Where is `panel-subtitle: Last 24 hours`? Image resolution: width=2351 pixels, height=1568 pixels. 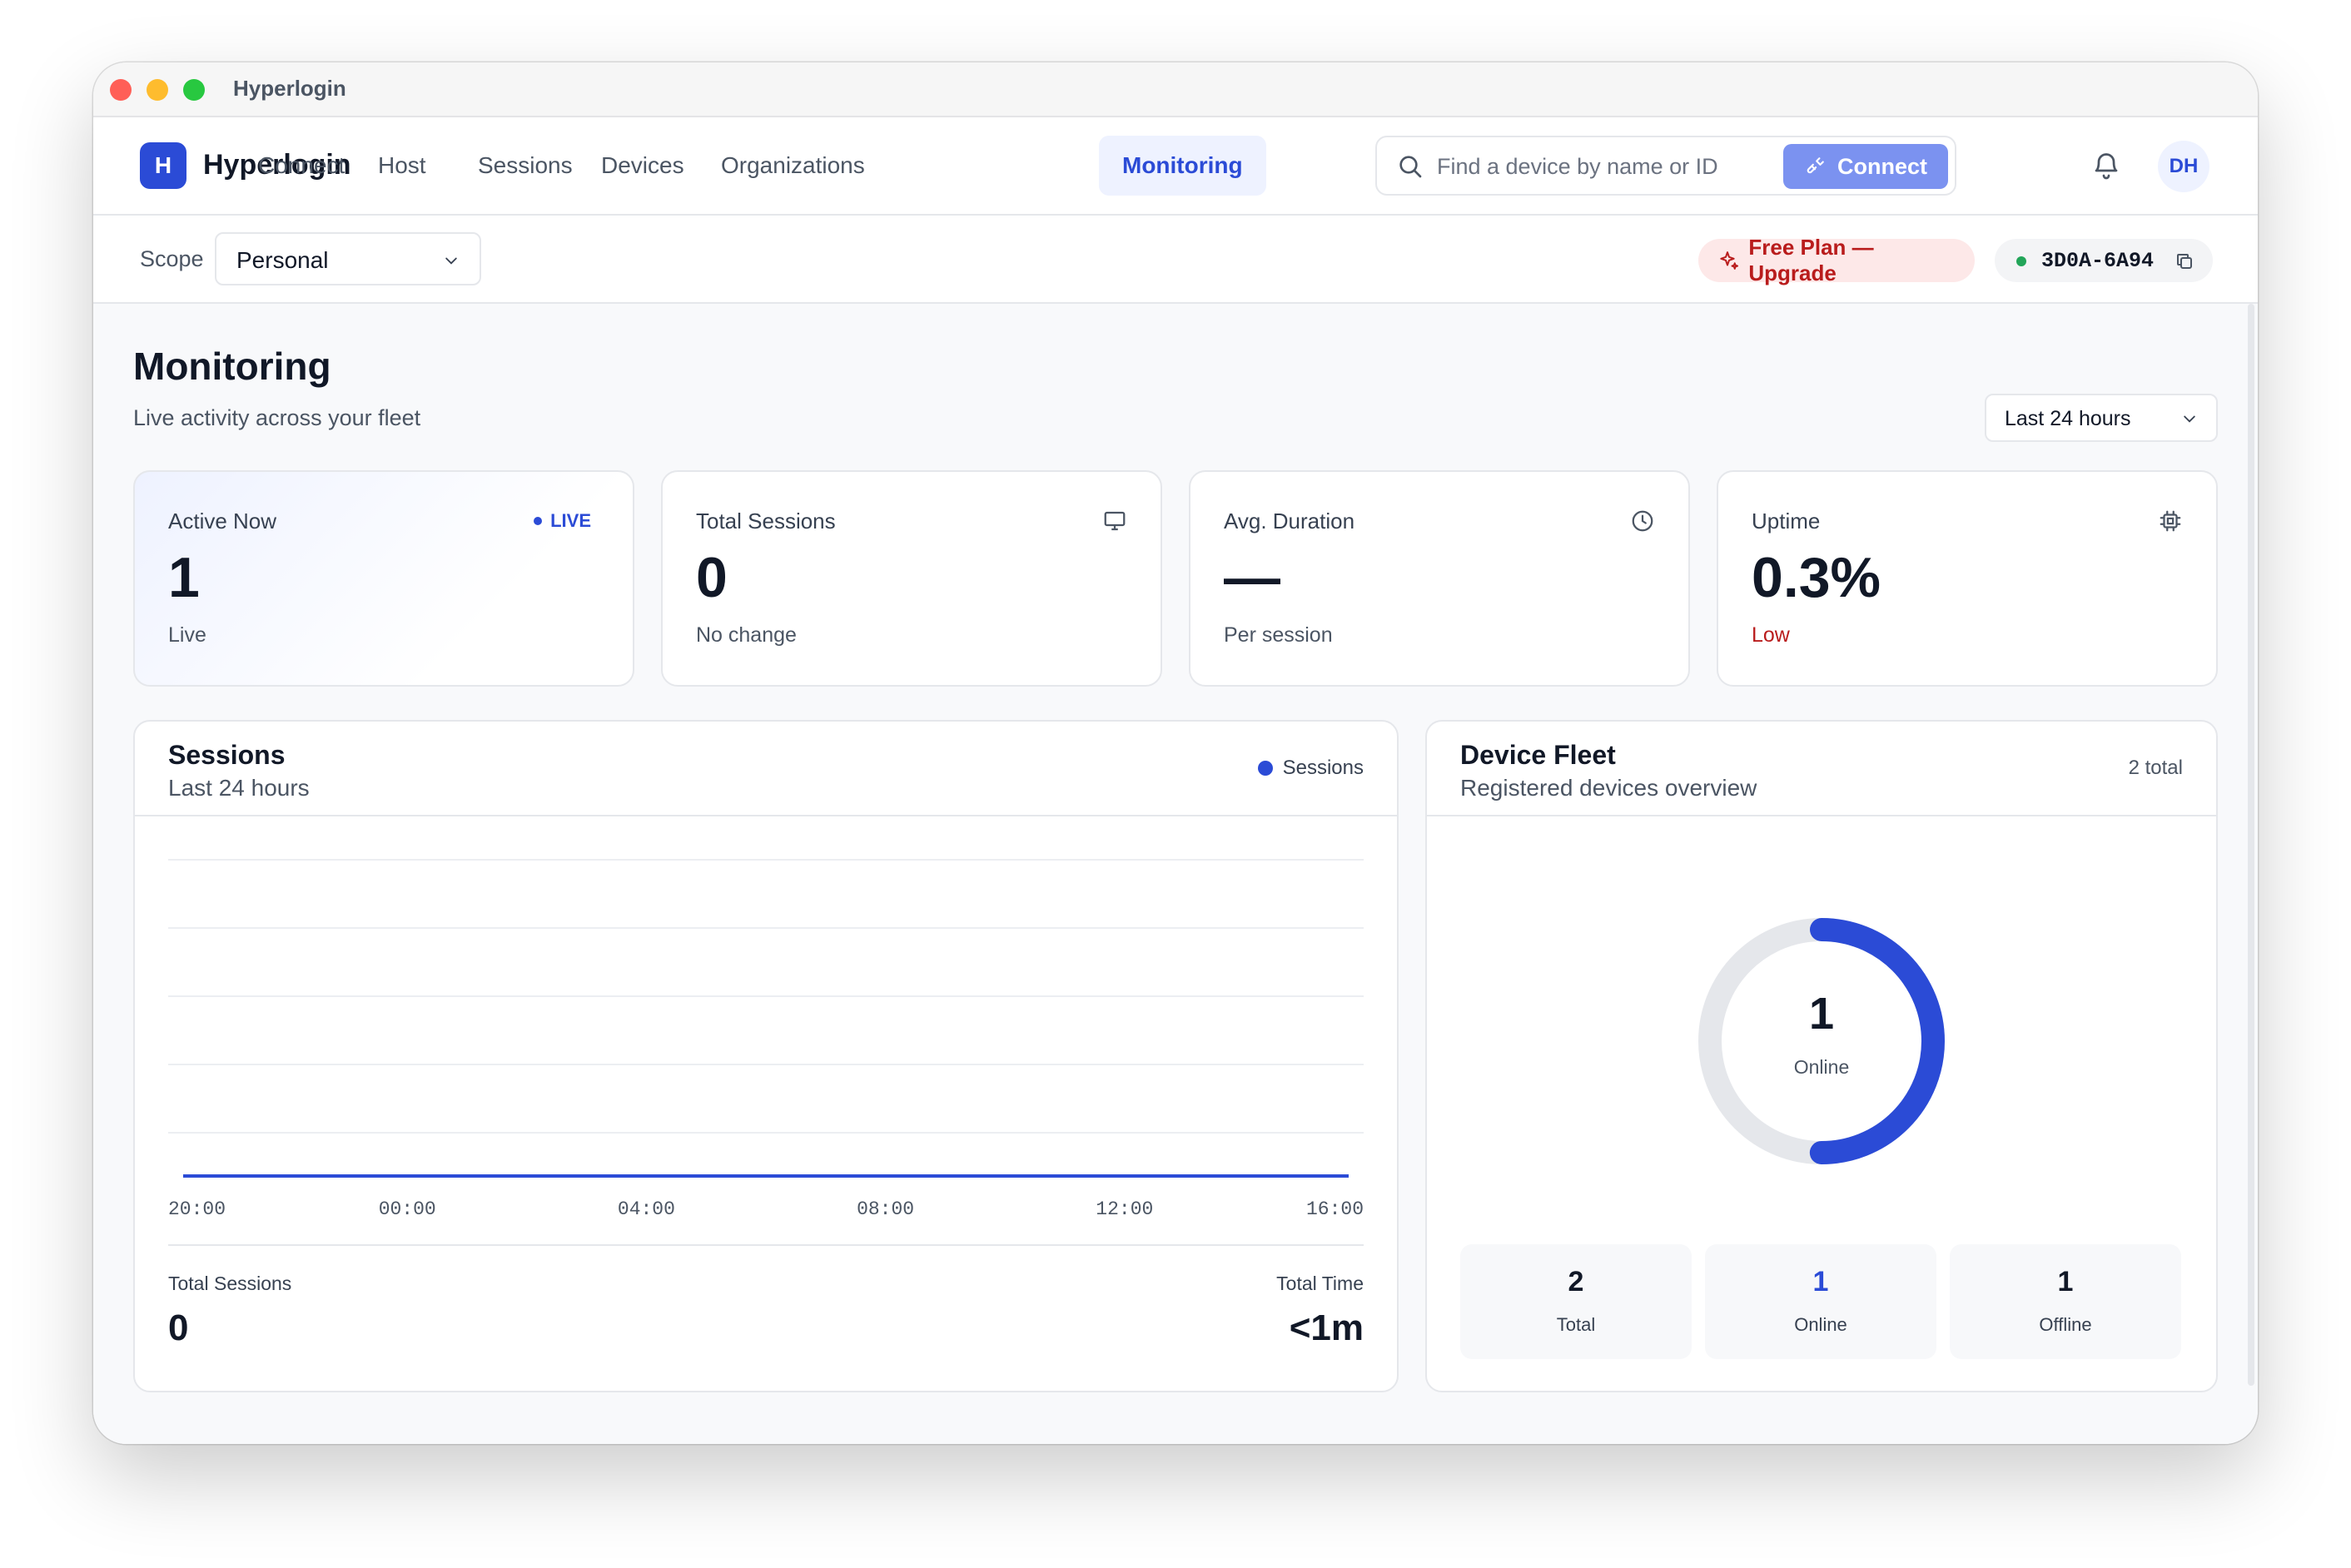
panel-subtitle: Last 24 hours is located at coordinates (239, 788).